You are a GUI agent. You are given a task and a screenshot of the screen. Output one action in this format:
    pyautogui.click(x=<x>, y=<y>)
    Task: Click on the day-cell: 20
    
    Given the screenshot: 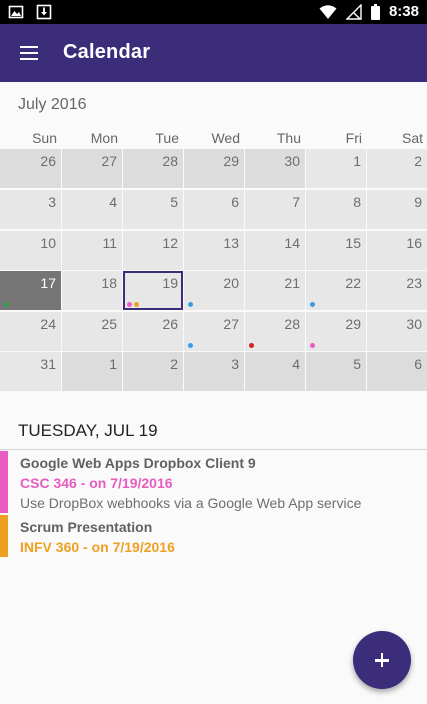 What is the action you would take?
    pyautogui.click(x=214, y=290)
    